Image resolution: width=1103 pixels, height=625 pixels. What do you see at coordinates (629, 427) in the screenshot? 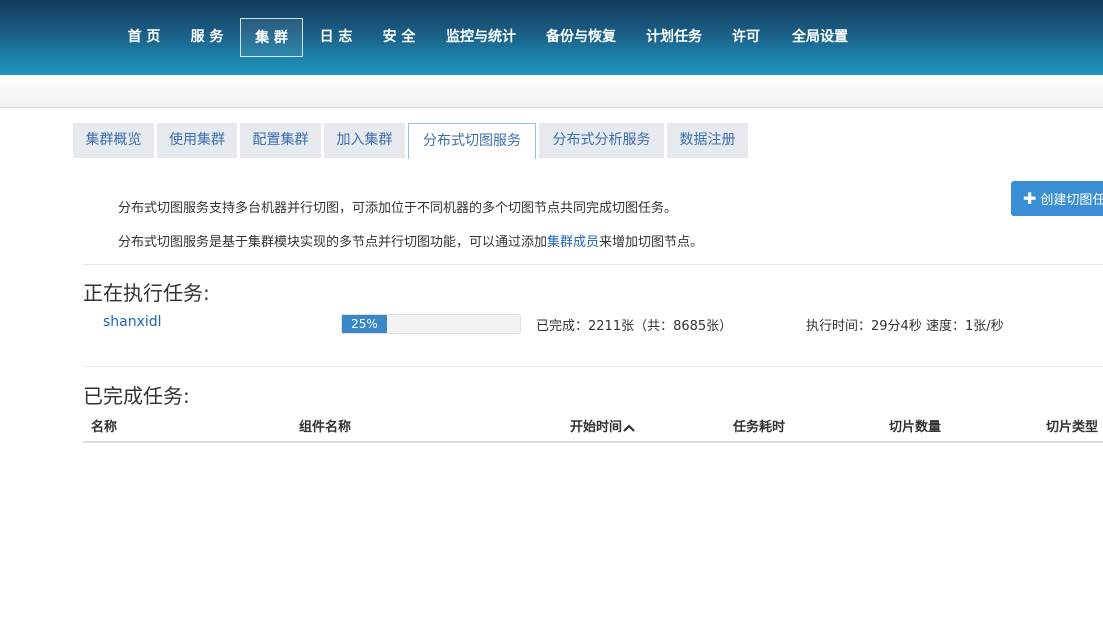
I see `caret-up-icon` at bounding box center [629, 427].